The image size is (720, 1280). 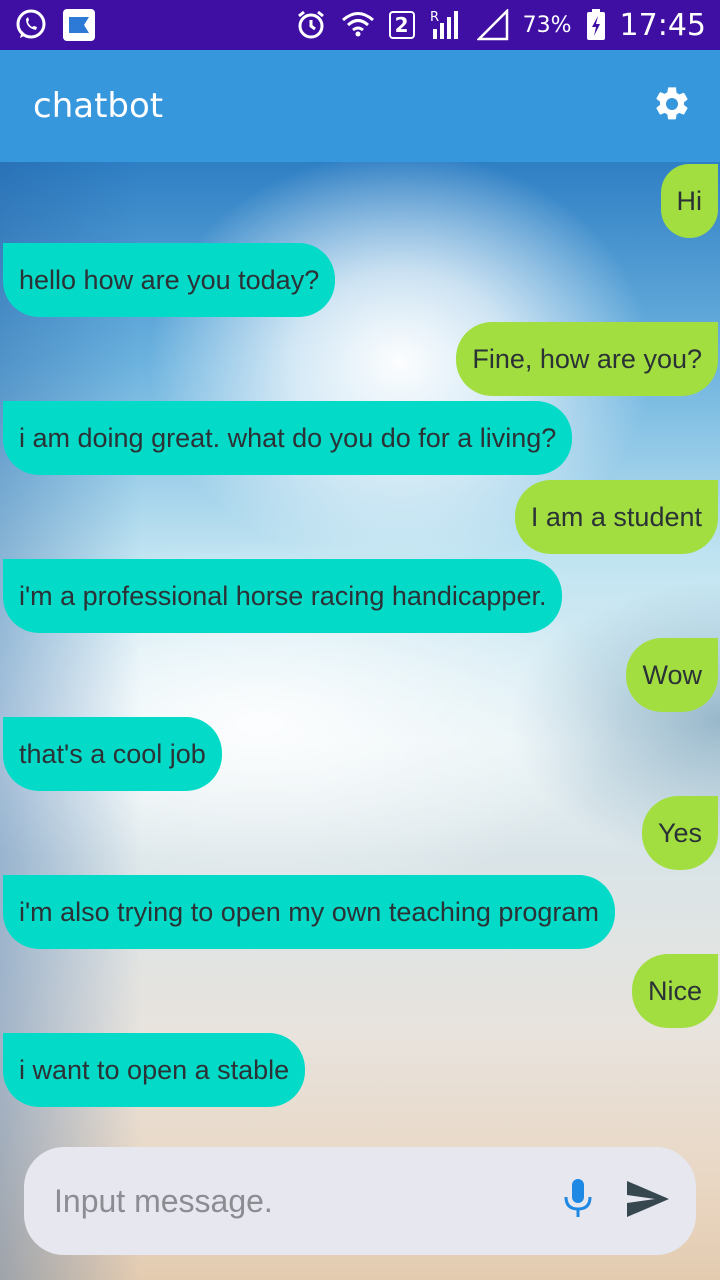 I want to click on clock-time: 17:45, so click(x=662, y=25).